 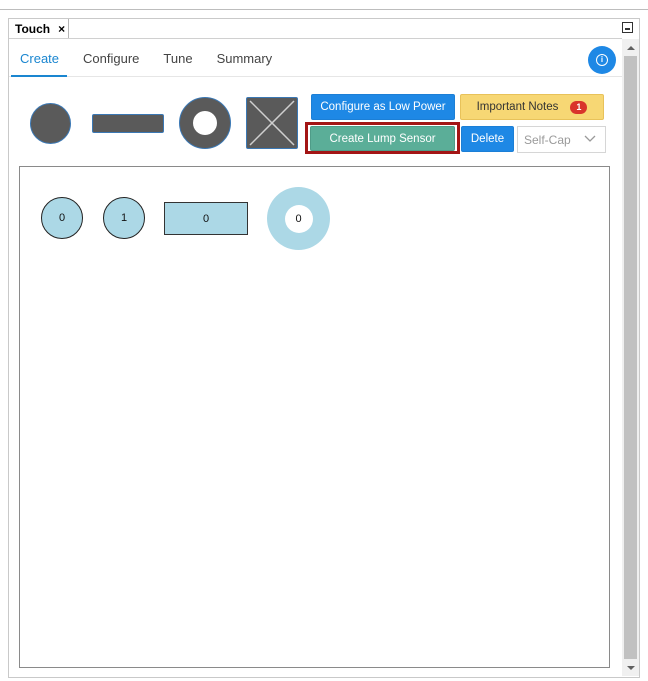 I want to click on scroll-down-button, so click(x=630, y=667).